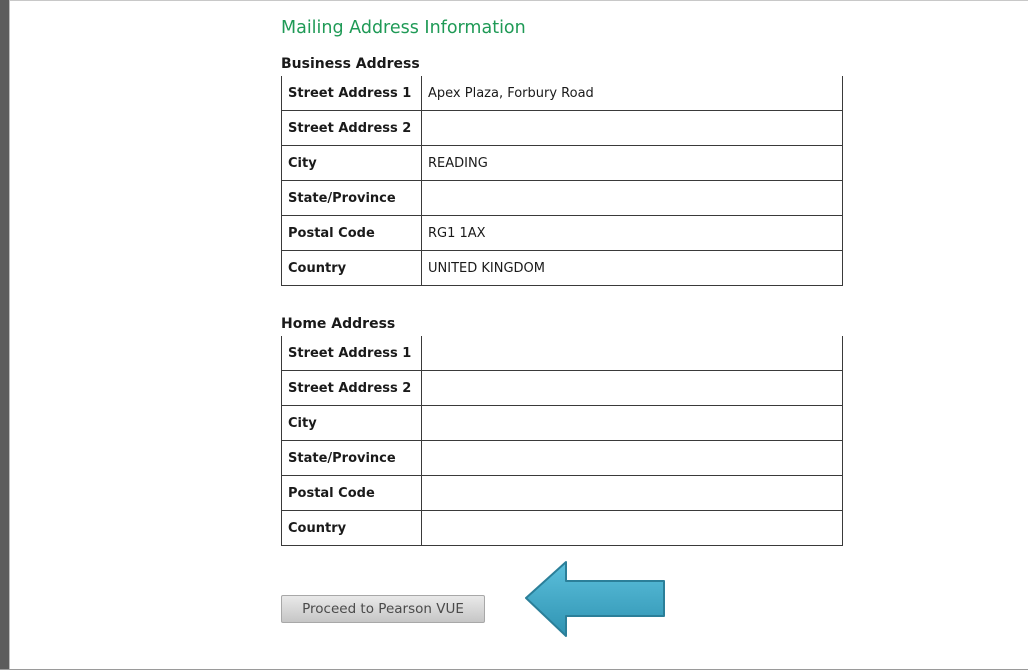 The width and height of the screenshot is (1028, 670). What do you see at coordinates (519, 0) in the screenshot?
I see `window-top-border` at bounding box center [519, 0].